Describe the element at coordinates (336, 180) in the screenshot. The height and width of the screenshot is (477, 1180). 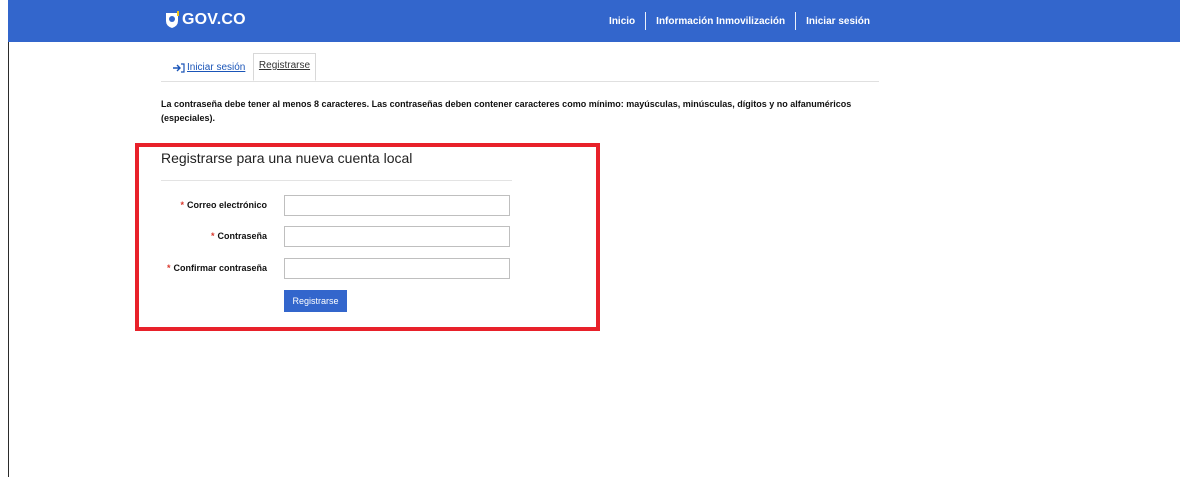
I see `title-divider` at that location.